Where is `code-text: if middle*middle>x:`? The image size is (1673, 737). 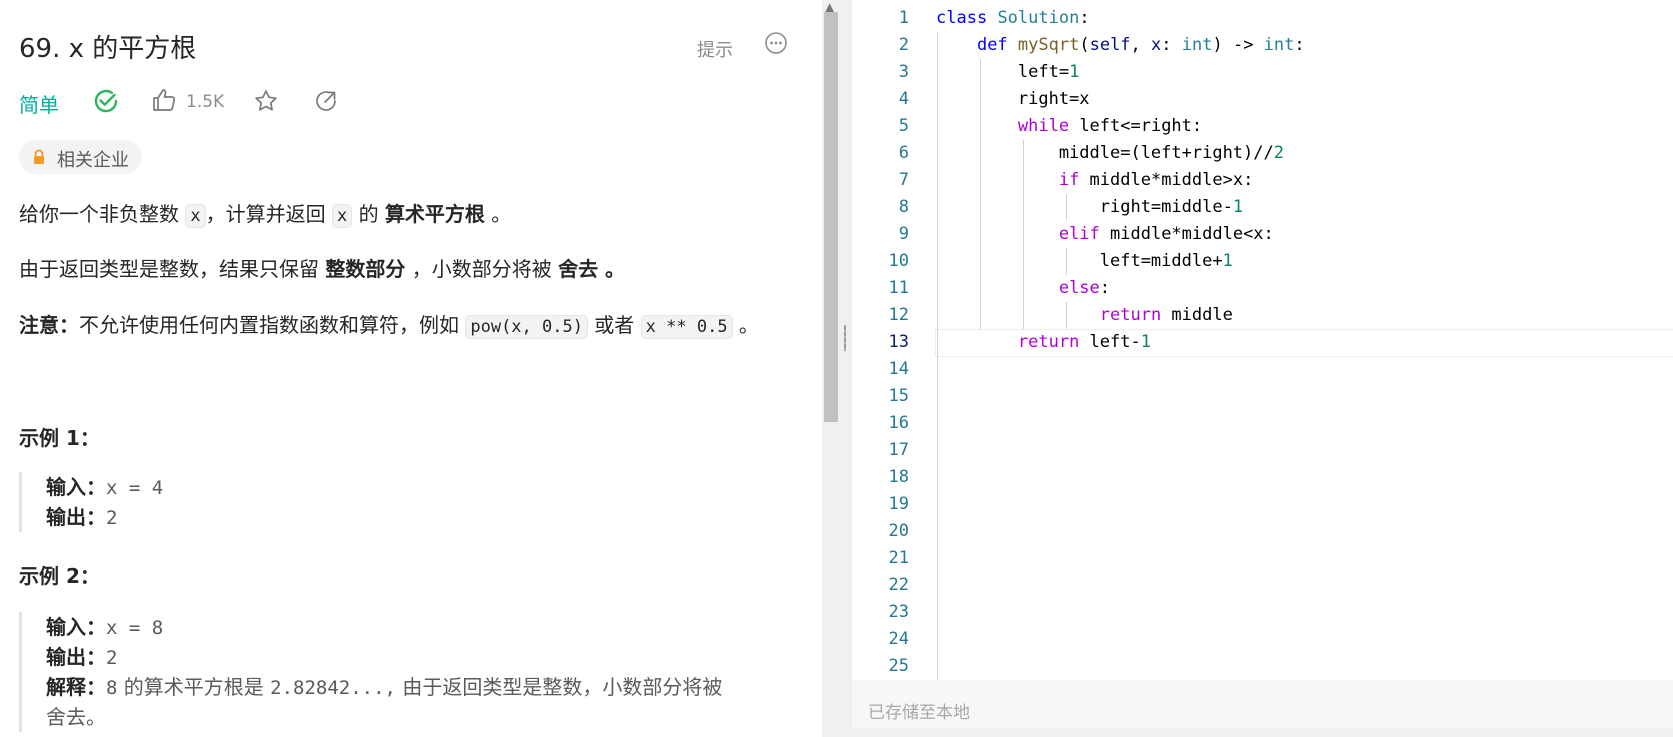 code-text: if middle*middle>x: is located at coordinates (1156, 180).